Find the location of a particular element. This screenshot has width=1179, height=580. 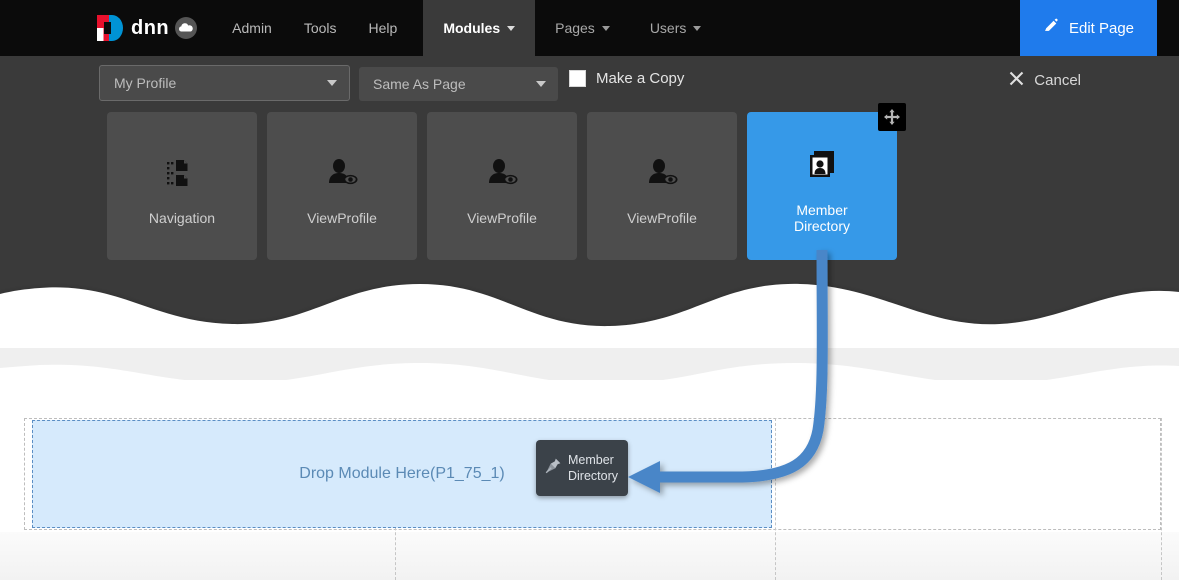

module-tile-viewprofile-3: ViewProfile is located at coordinates (662, 186).